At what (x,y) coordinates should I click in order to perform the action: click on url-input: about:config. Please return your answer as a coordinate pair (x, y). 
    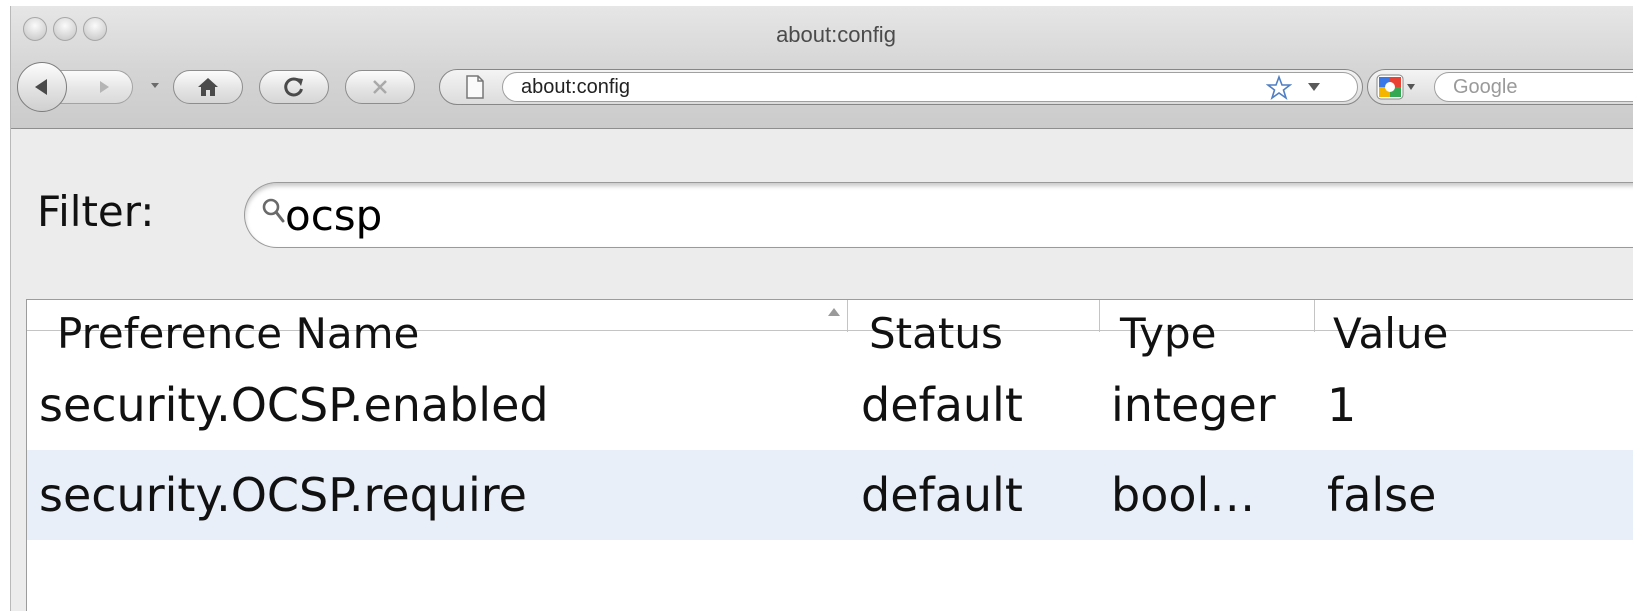
    Looking at the image, I should click on (930, 87).